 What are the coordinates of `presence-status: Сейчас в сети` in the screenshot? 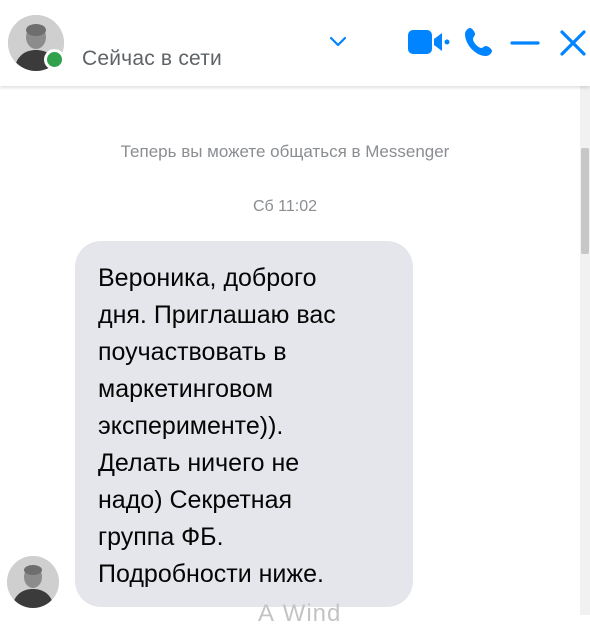 It's located at (152, 58).